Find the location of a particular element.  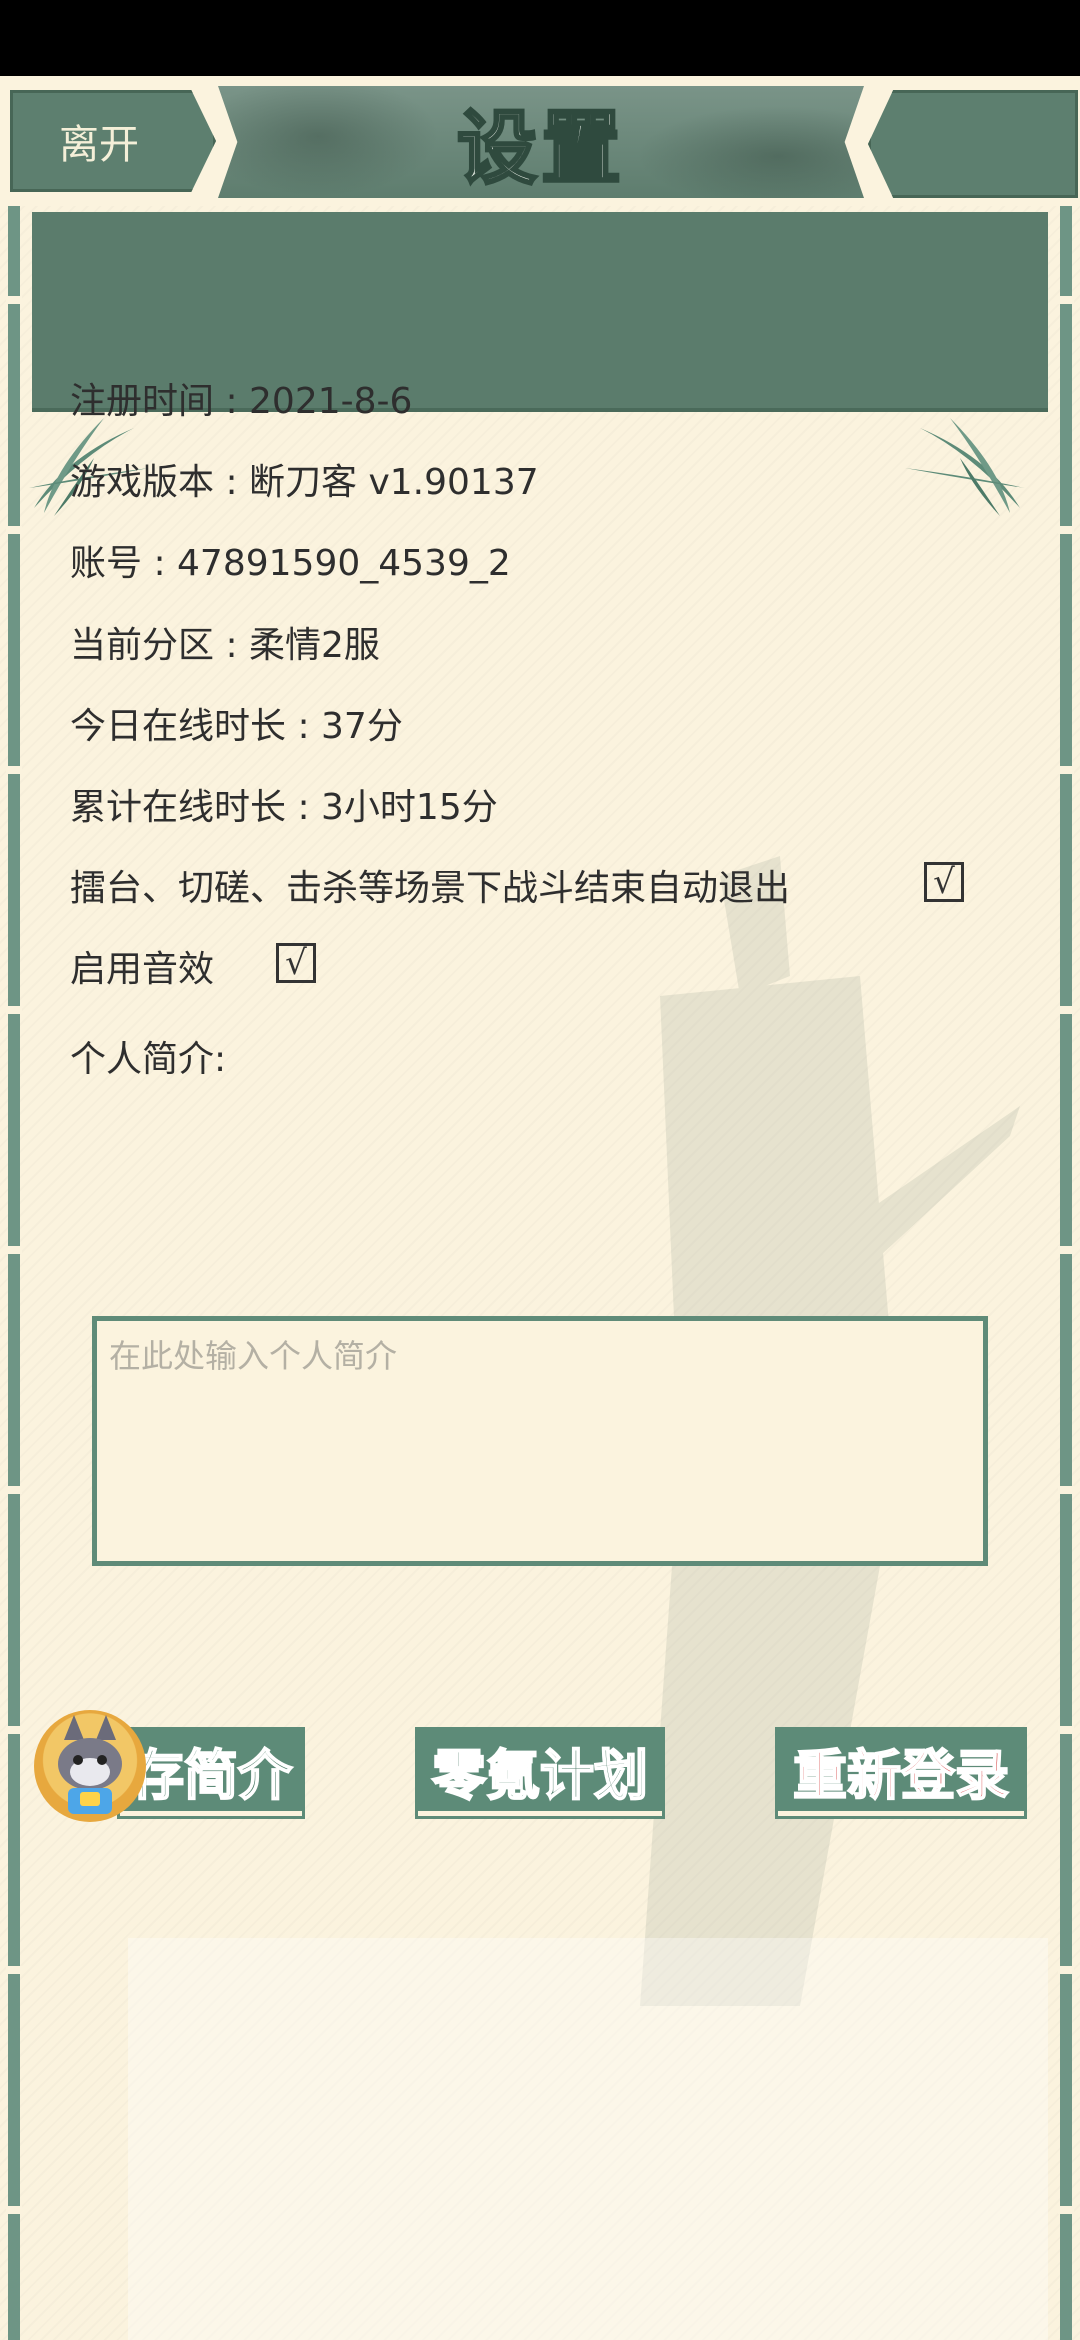

leave-button-label: 离开 is located at coordinates (99, 145).